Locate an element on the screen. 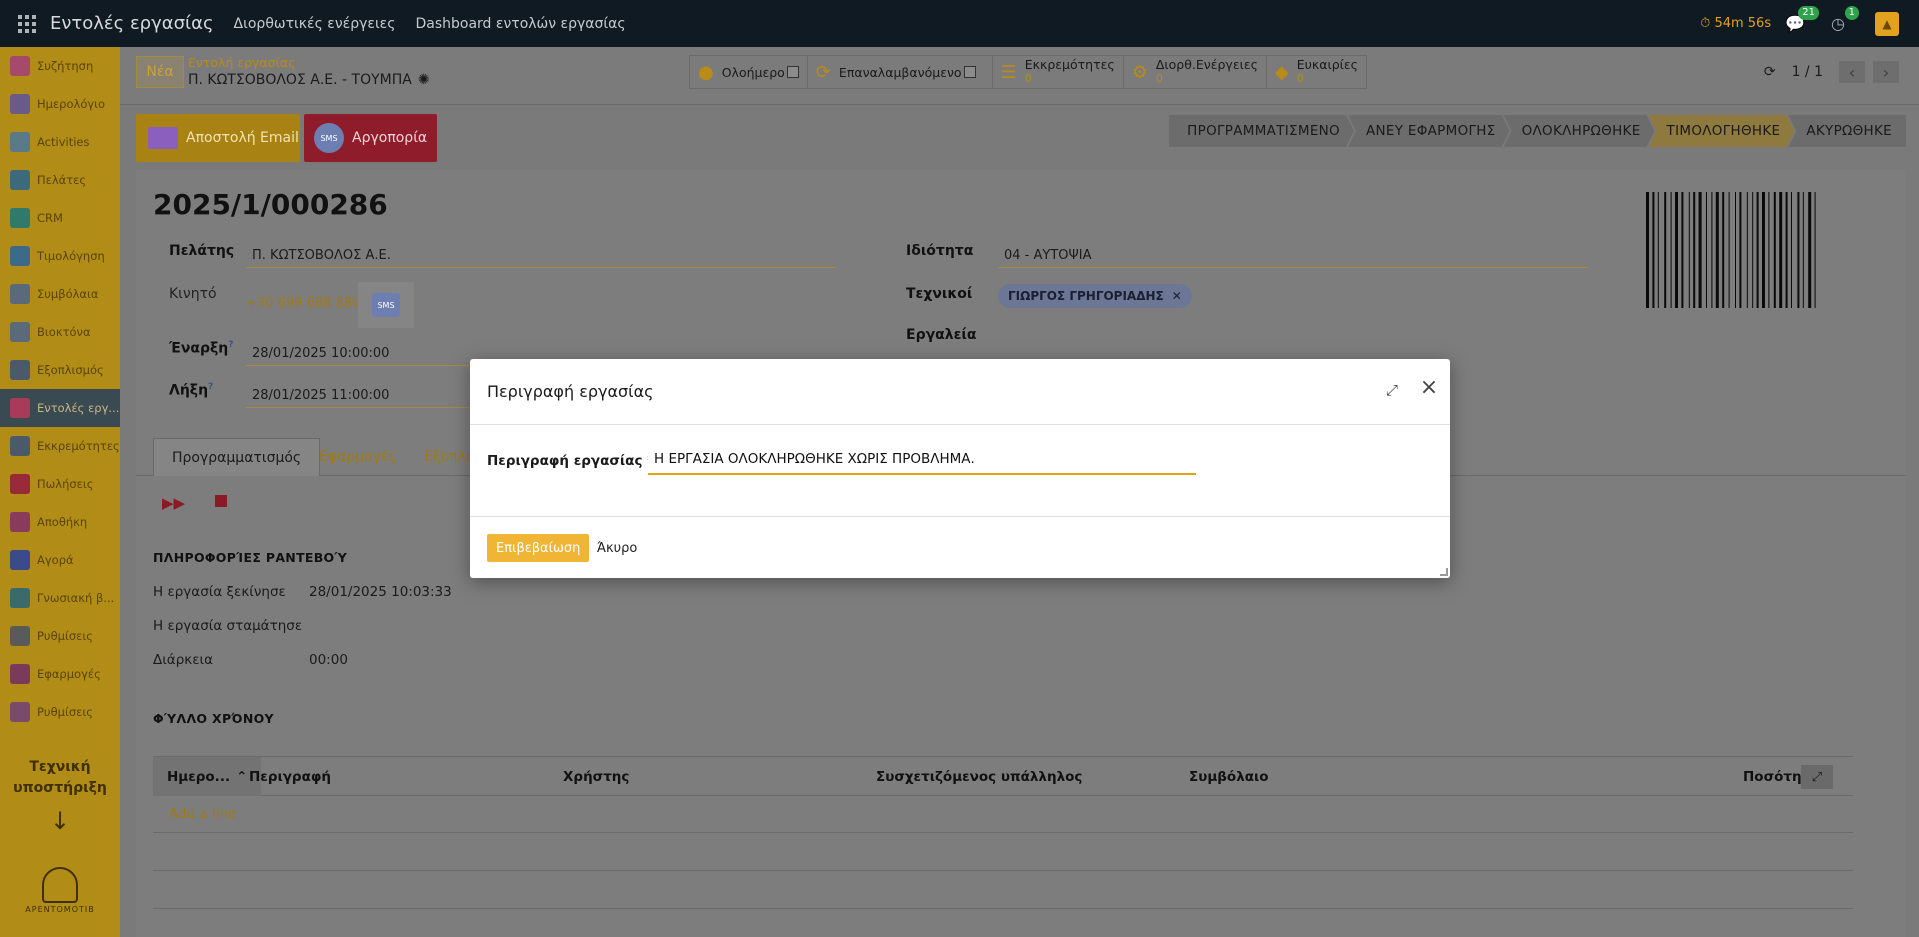 Image resolution: width=1919 pixels, height=937 pixels. sidebar-item: Πωλήσεις is located at coordinates (60, 484).